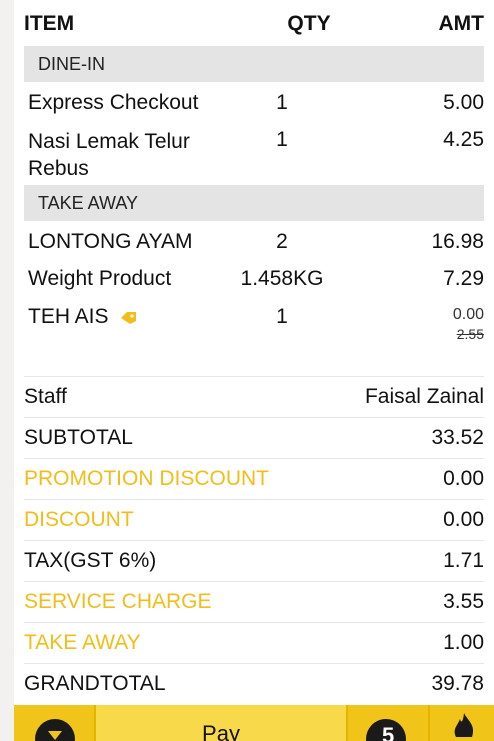 Image resolution: width=494 pixels, height=741 pixels. I want to click on header-qty: QTY, so click(309, 23).